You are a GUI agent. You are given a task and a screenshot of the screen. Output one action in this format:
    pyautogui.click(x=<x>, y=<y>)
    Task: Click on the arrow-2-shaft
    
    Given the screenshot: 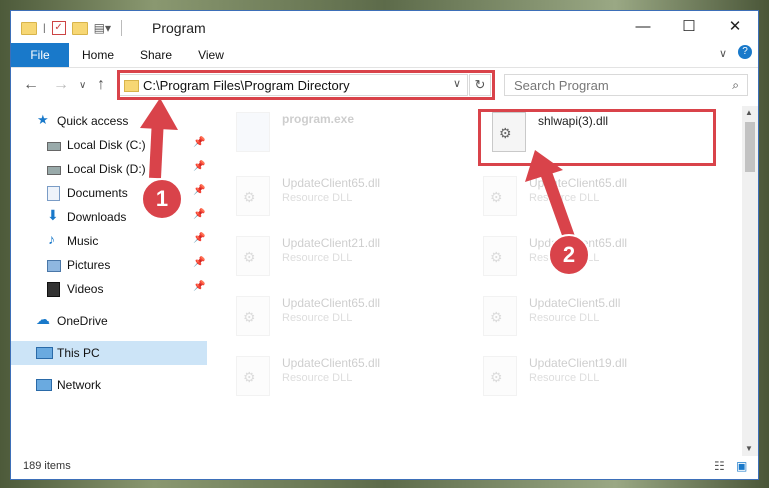 What is the action you would take?
    pyautogui.click(x=557, y=205)
    